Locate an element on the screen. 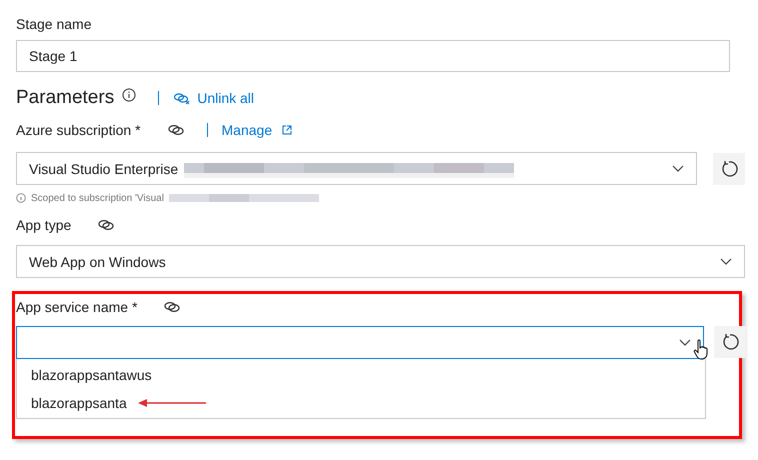  field-label: App service name * is located at coordinates (77, 307).